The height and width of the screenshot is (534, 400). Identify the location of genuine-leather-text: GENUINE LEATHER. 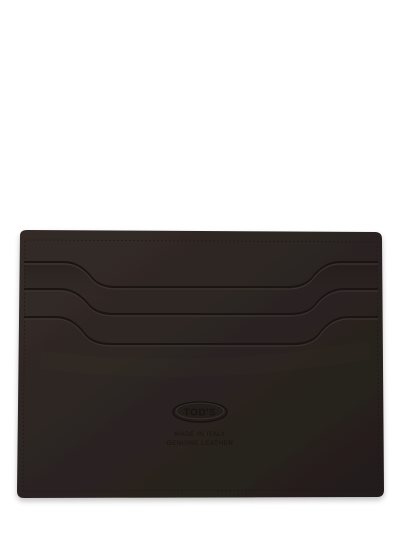
(200, 443).